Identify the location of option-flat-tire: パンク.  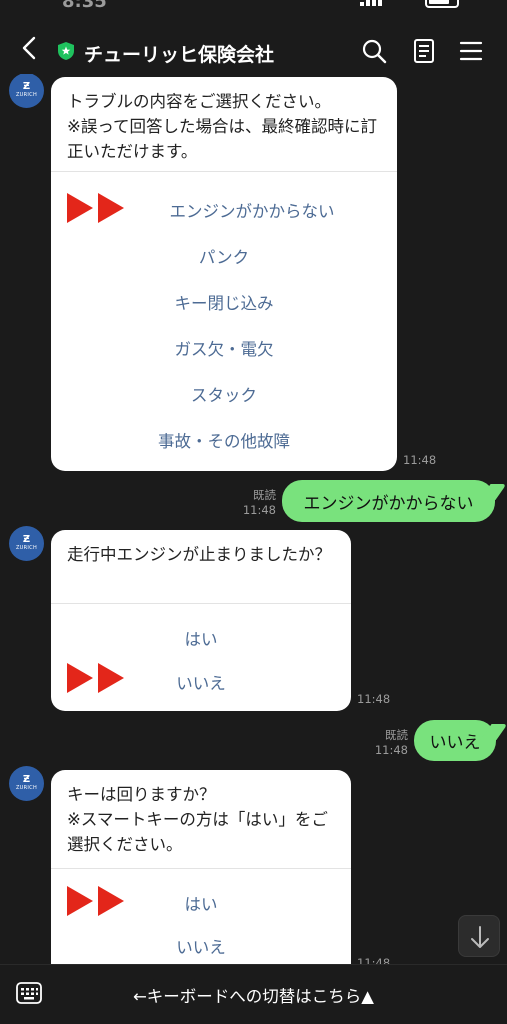
(224, 256).